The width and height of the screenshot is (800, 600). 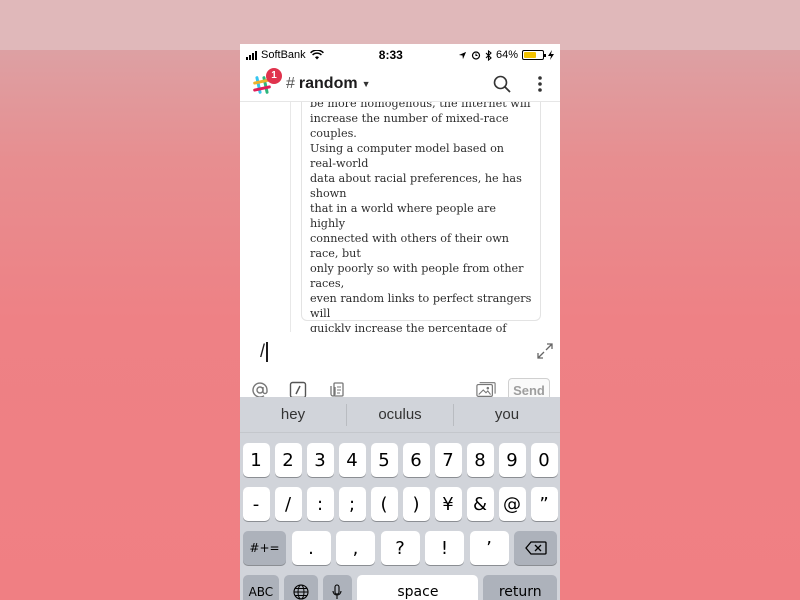 What do you see at coordinates (390, 55) in the screenshot?
I see `clock-label: 8:33` at bounding box center [390, 55].